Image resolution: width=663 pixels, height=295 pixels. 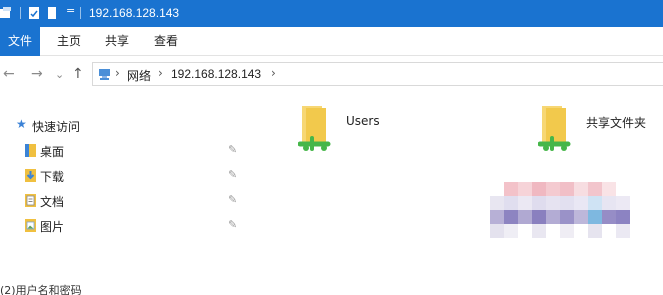 What do you see at coordinates (166, 41) in the screenshot?
I see `tab-view: 查看` at bounding box center [166, 41].